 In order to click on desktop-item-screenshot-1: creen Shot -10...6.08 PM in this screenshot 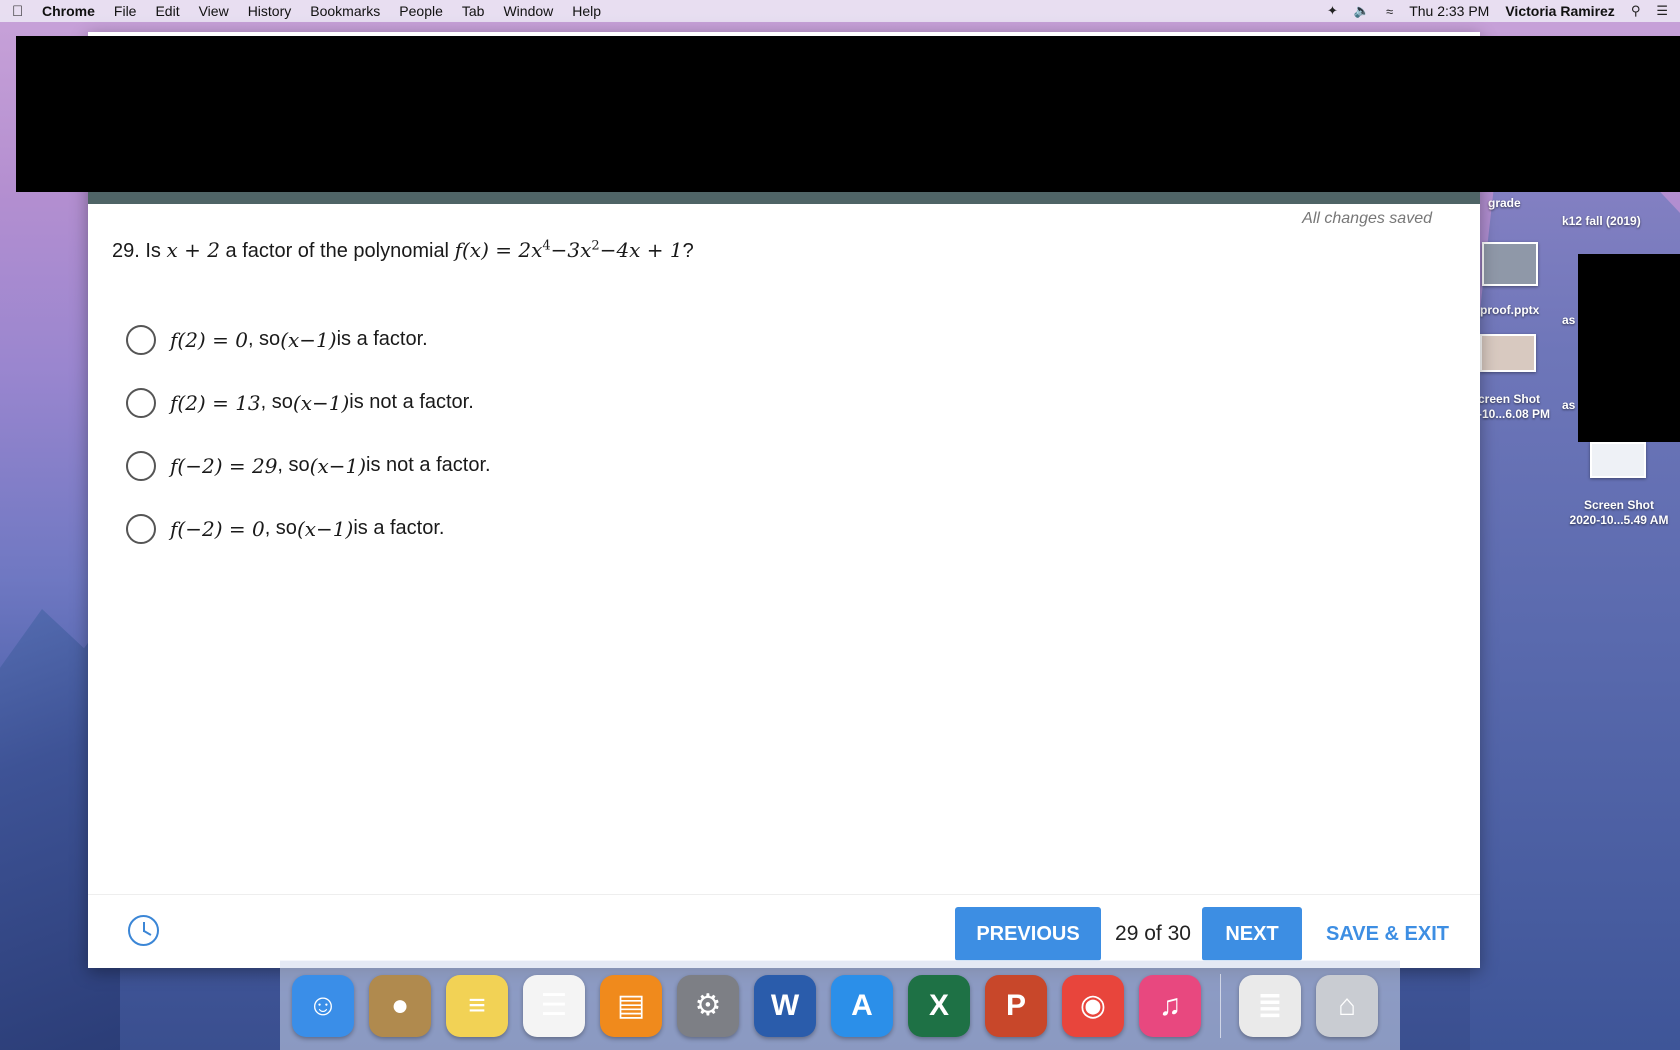, I will do `click(1514, 407)`.